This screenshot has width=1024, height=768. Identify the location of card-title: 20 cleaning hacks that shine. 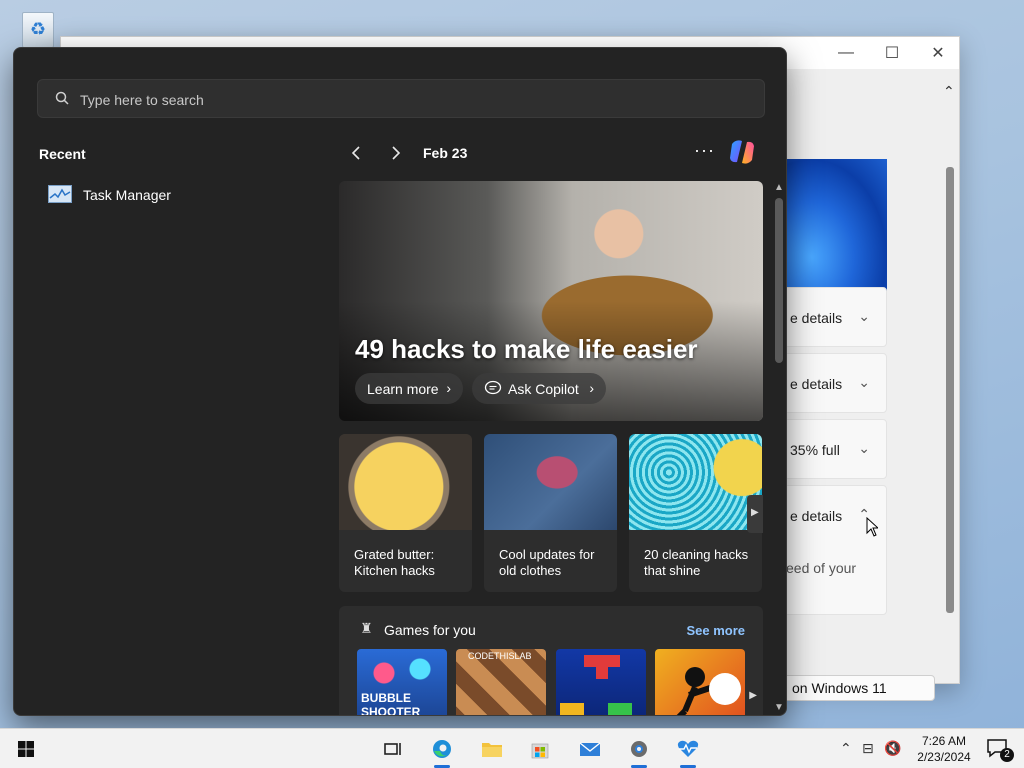
(696, 562).